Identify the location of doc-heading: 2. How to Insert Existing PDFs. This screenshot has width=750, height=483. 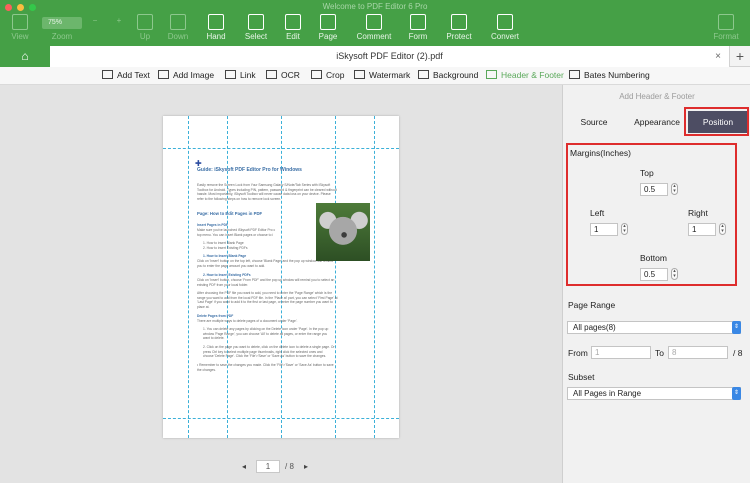
(227, 275).